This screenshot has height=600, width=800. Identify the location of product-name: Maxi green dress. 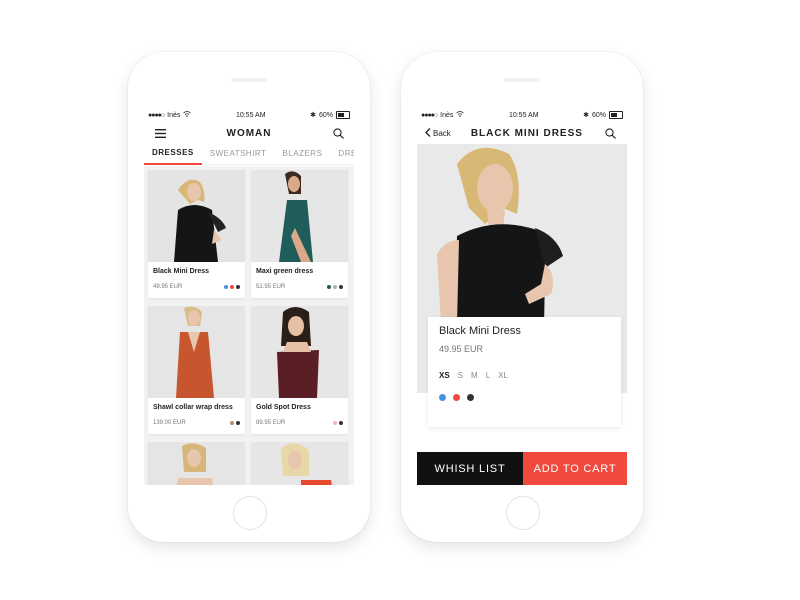
(285, 271).